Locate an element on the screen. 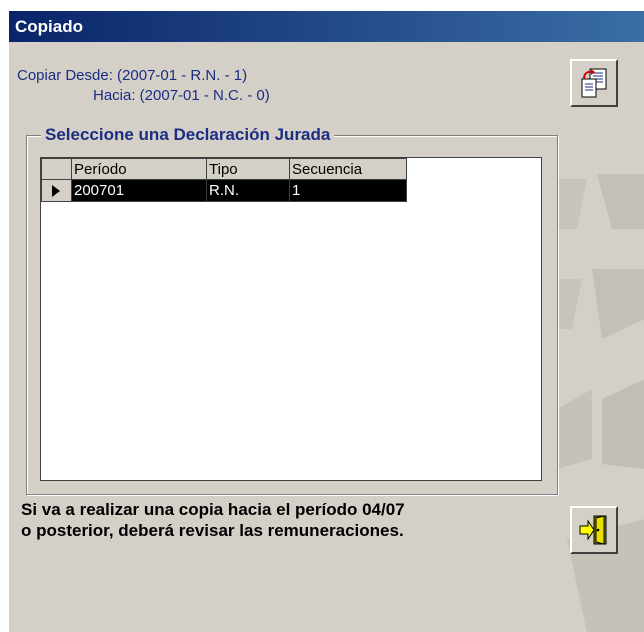 This screenshot has width=644, height=632. table-header-row: Período Tipo Secuencia is located at coordinates (224, 169).